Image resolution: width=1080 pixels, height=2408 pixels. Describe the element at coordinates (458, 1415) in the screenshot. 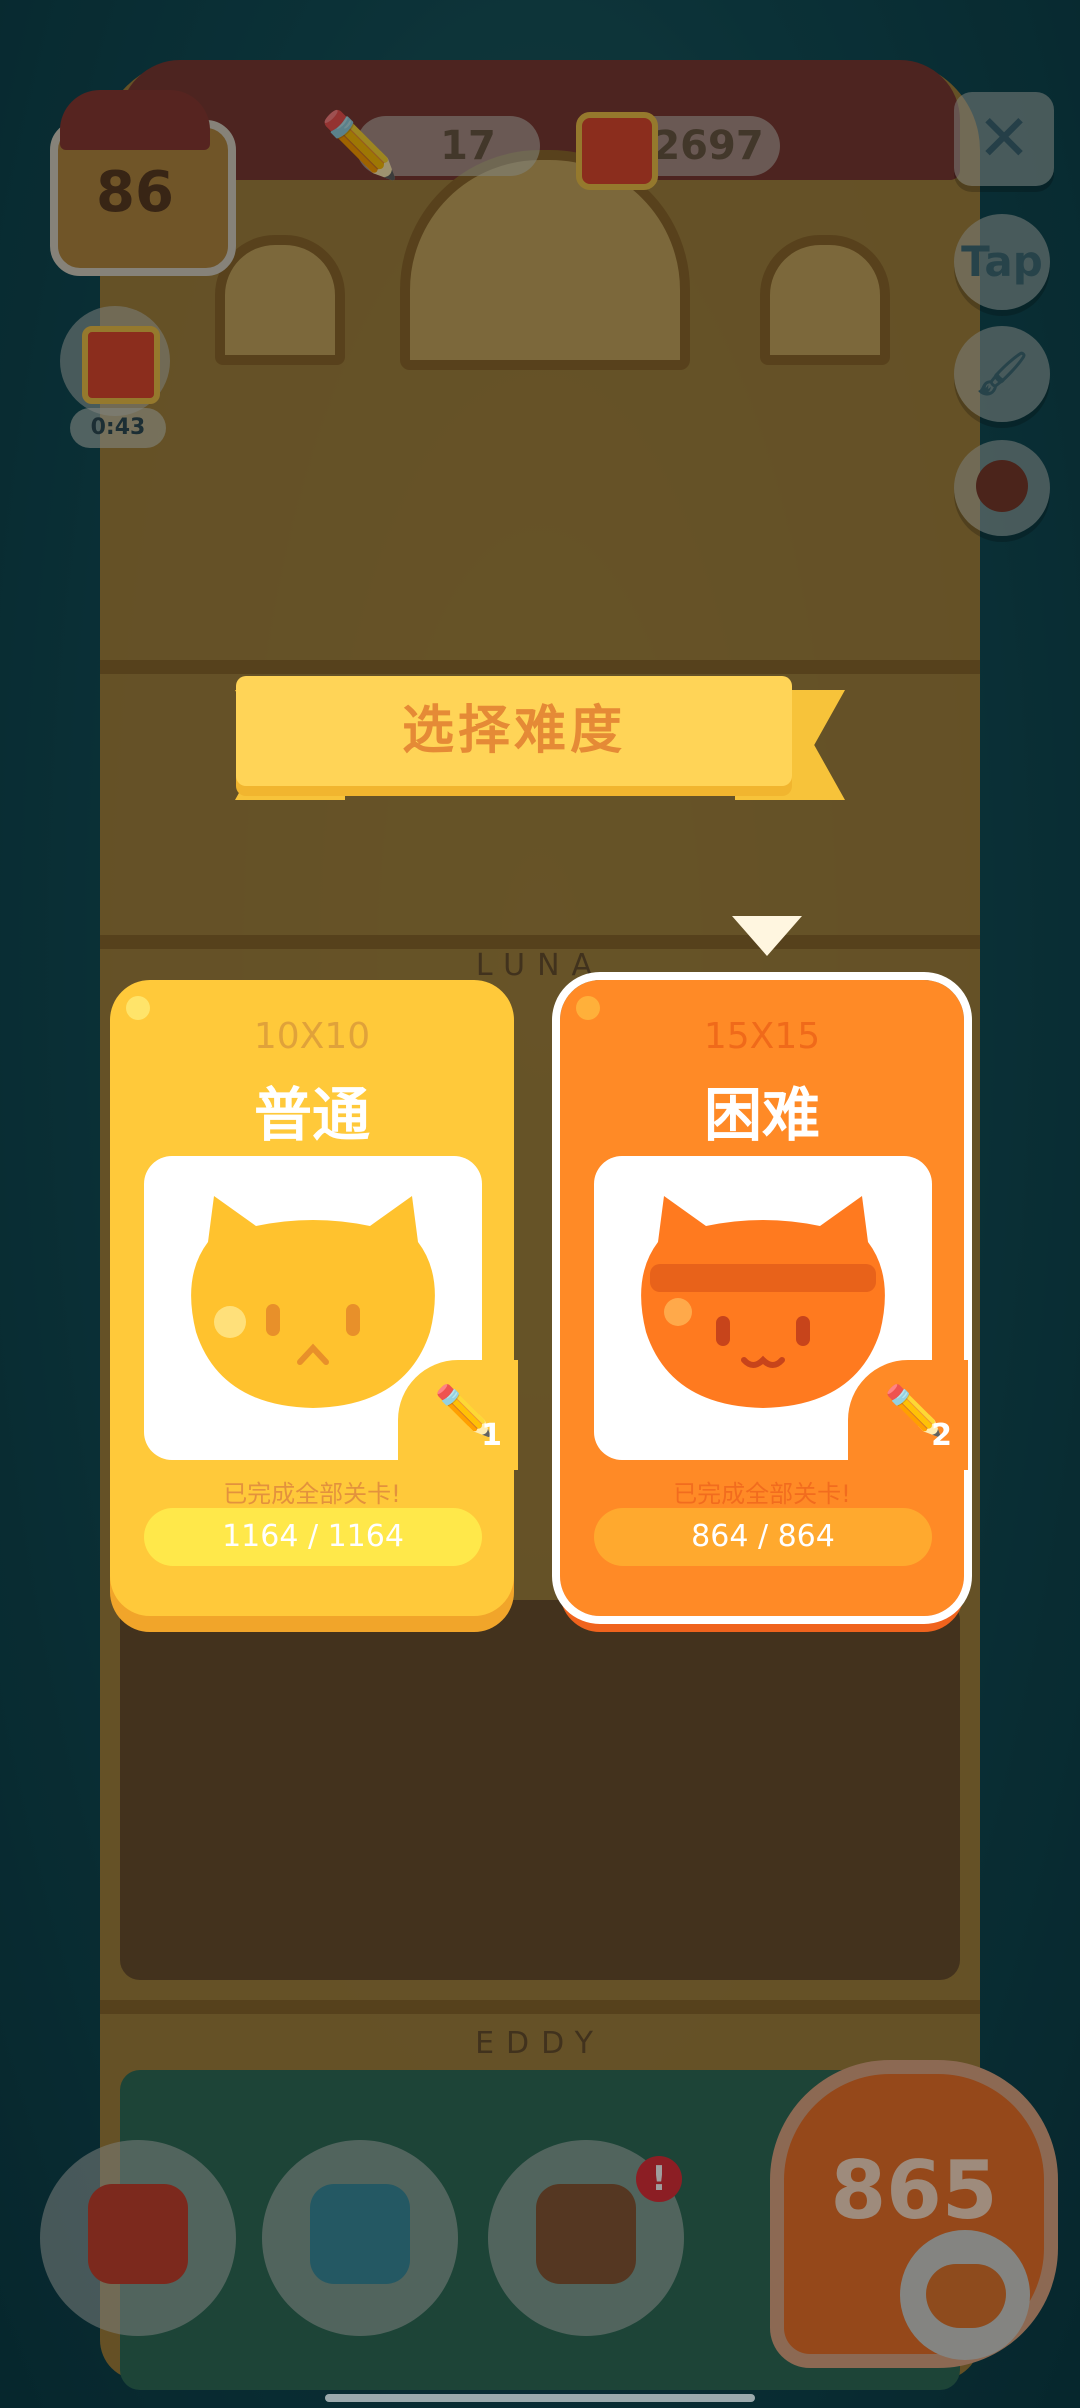

I see `pencil-reward-badge: ✏️ 1` at that location.